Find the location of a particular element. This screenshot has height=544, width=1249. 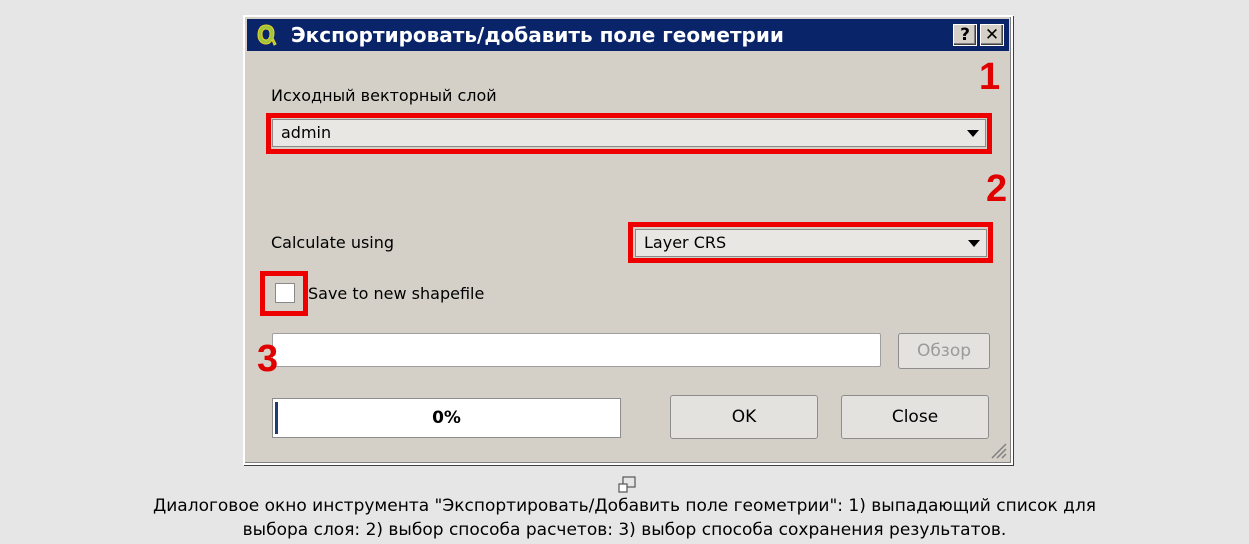

annotation-marker-2: 2 is located at coordinates (997, 189).